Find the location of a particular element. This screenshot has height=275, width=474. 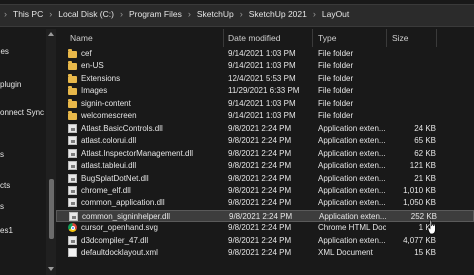

file-row: Extensions 12/4/2021 5:53 PM File folder is located at coordinates (265, 79).